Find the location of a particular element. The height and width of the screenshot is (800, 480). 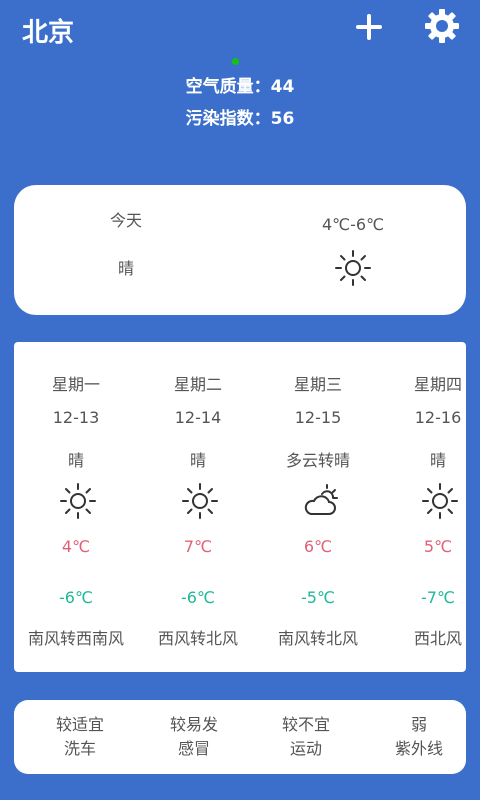

today-temp-range: 4℃-6℃ is located at coordinates (353, 224).